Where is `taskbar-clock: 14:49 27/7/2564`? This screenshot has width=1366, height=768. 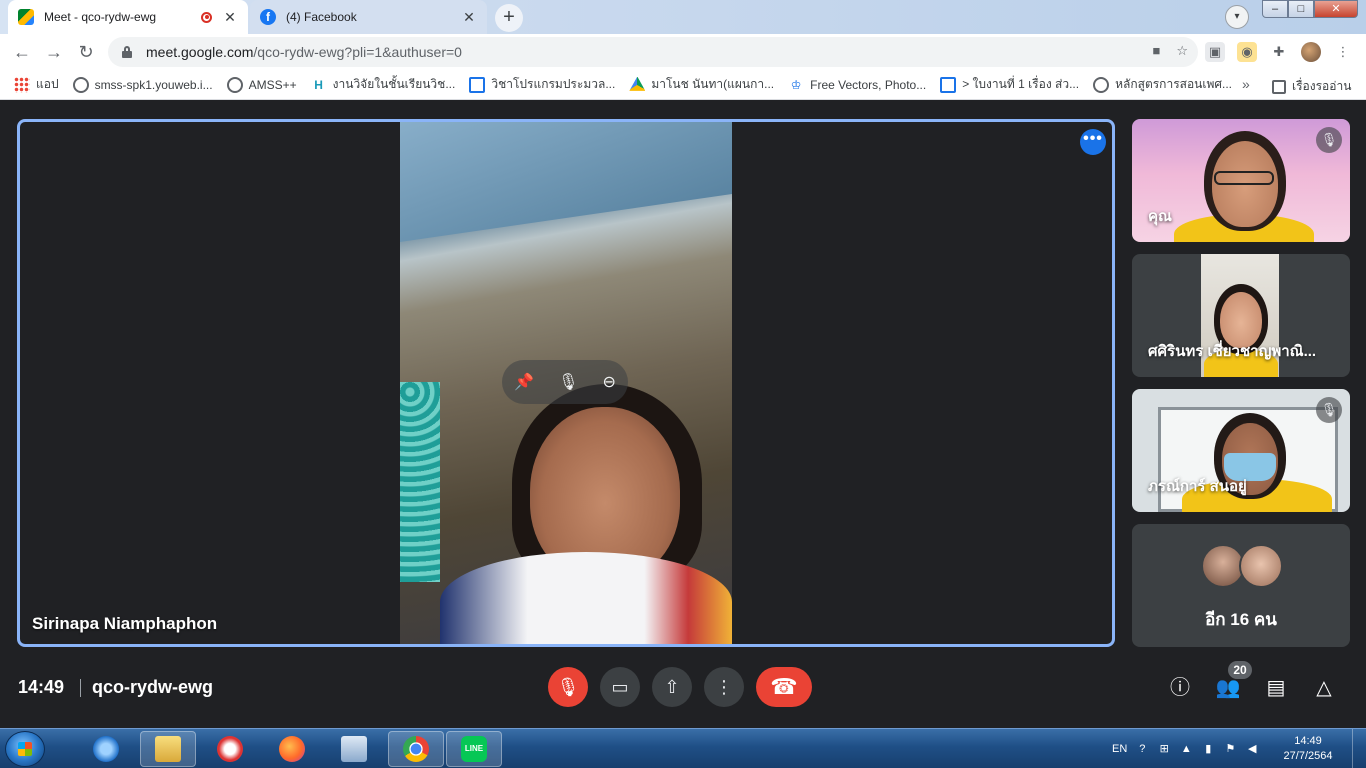
taskbar-clock: 14:49 27/7/2564 is located at coordinates (1308, 749).